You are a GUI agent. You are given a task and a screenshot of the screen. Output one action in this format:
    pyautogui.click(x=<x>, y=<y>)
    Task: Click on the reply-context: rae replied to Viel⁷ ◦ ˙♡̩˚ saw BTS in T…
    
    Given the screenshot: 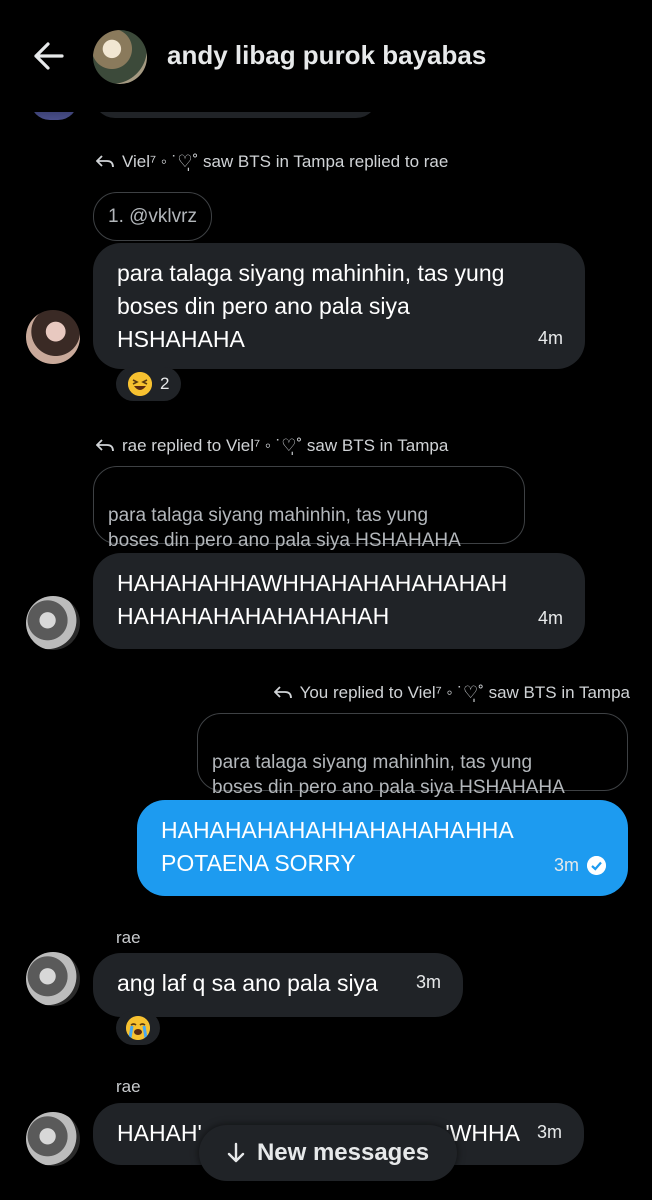 What is the action you would take?
    pyautogui.click(x=272, y=446)
    